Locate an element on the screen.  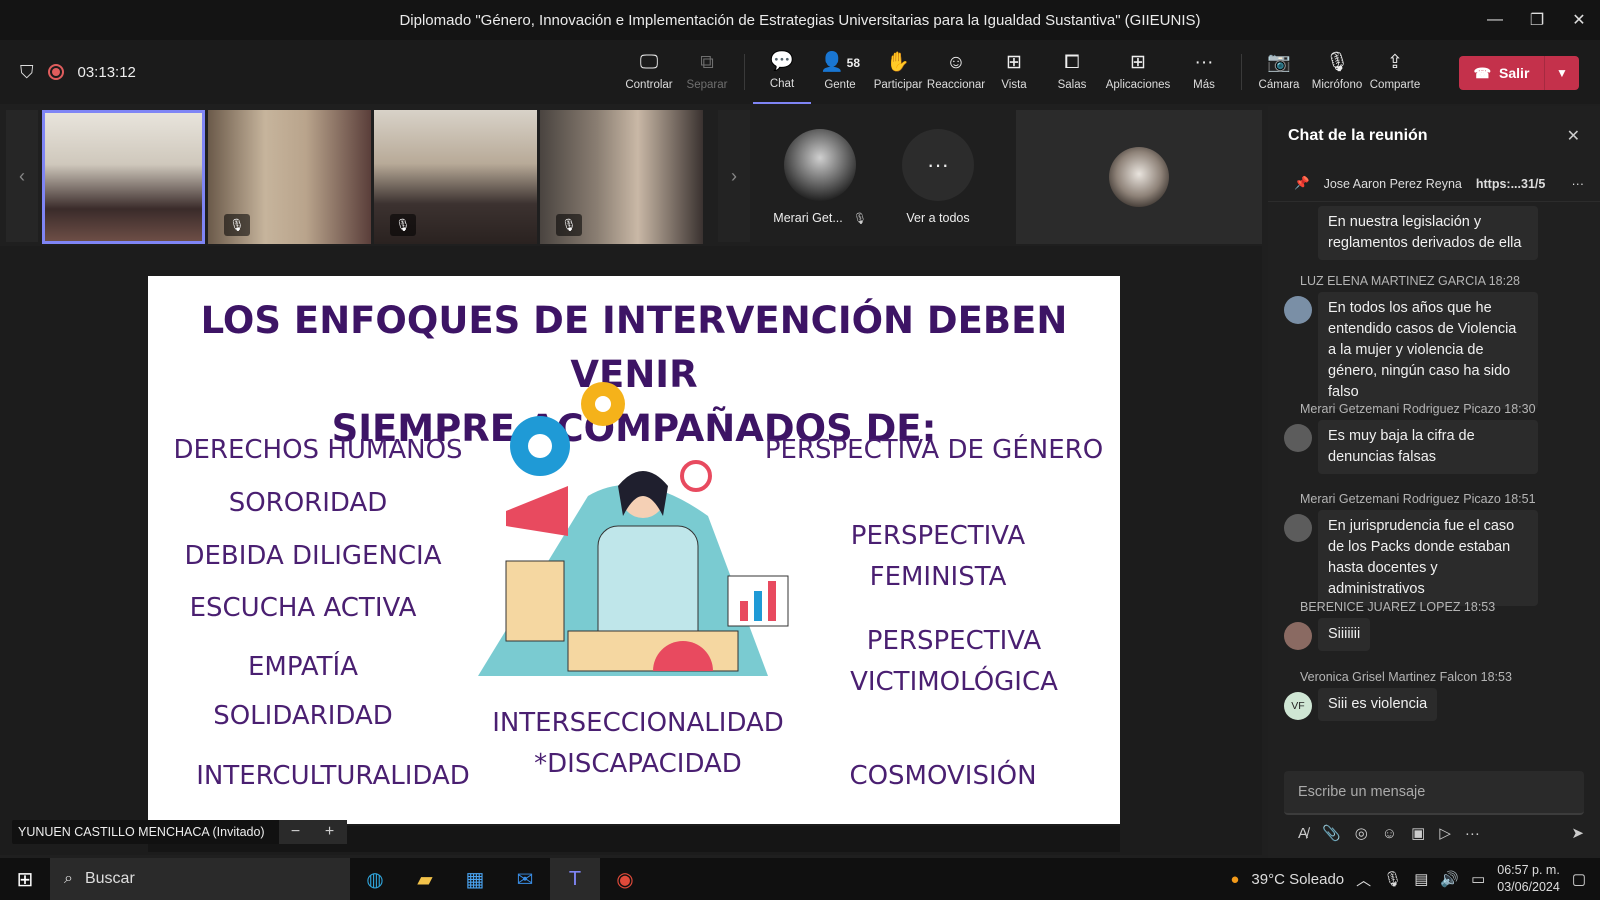
camera-button: 📷 Cámara is located at coordinates (1279, 72).